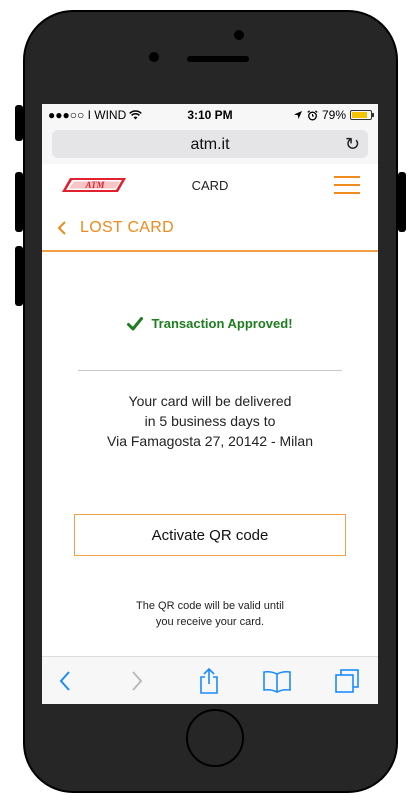  What do you see at coordinates (210, 535) in the screenshot?
I see `activate-qr-code-button: Activate QR code` at bounding box center [210, 535].